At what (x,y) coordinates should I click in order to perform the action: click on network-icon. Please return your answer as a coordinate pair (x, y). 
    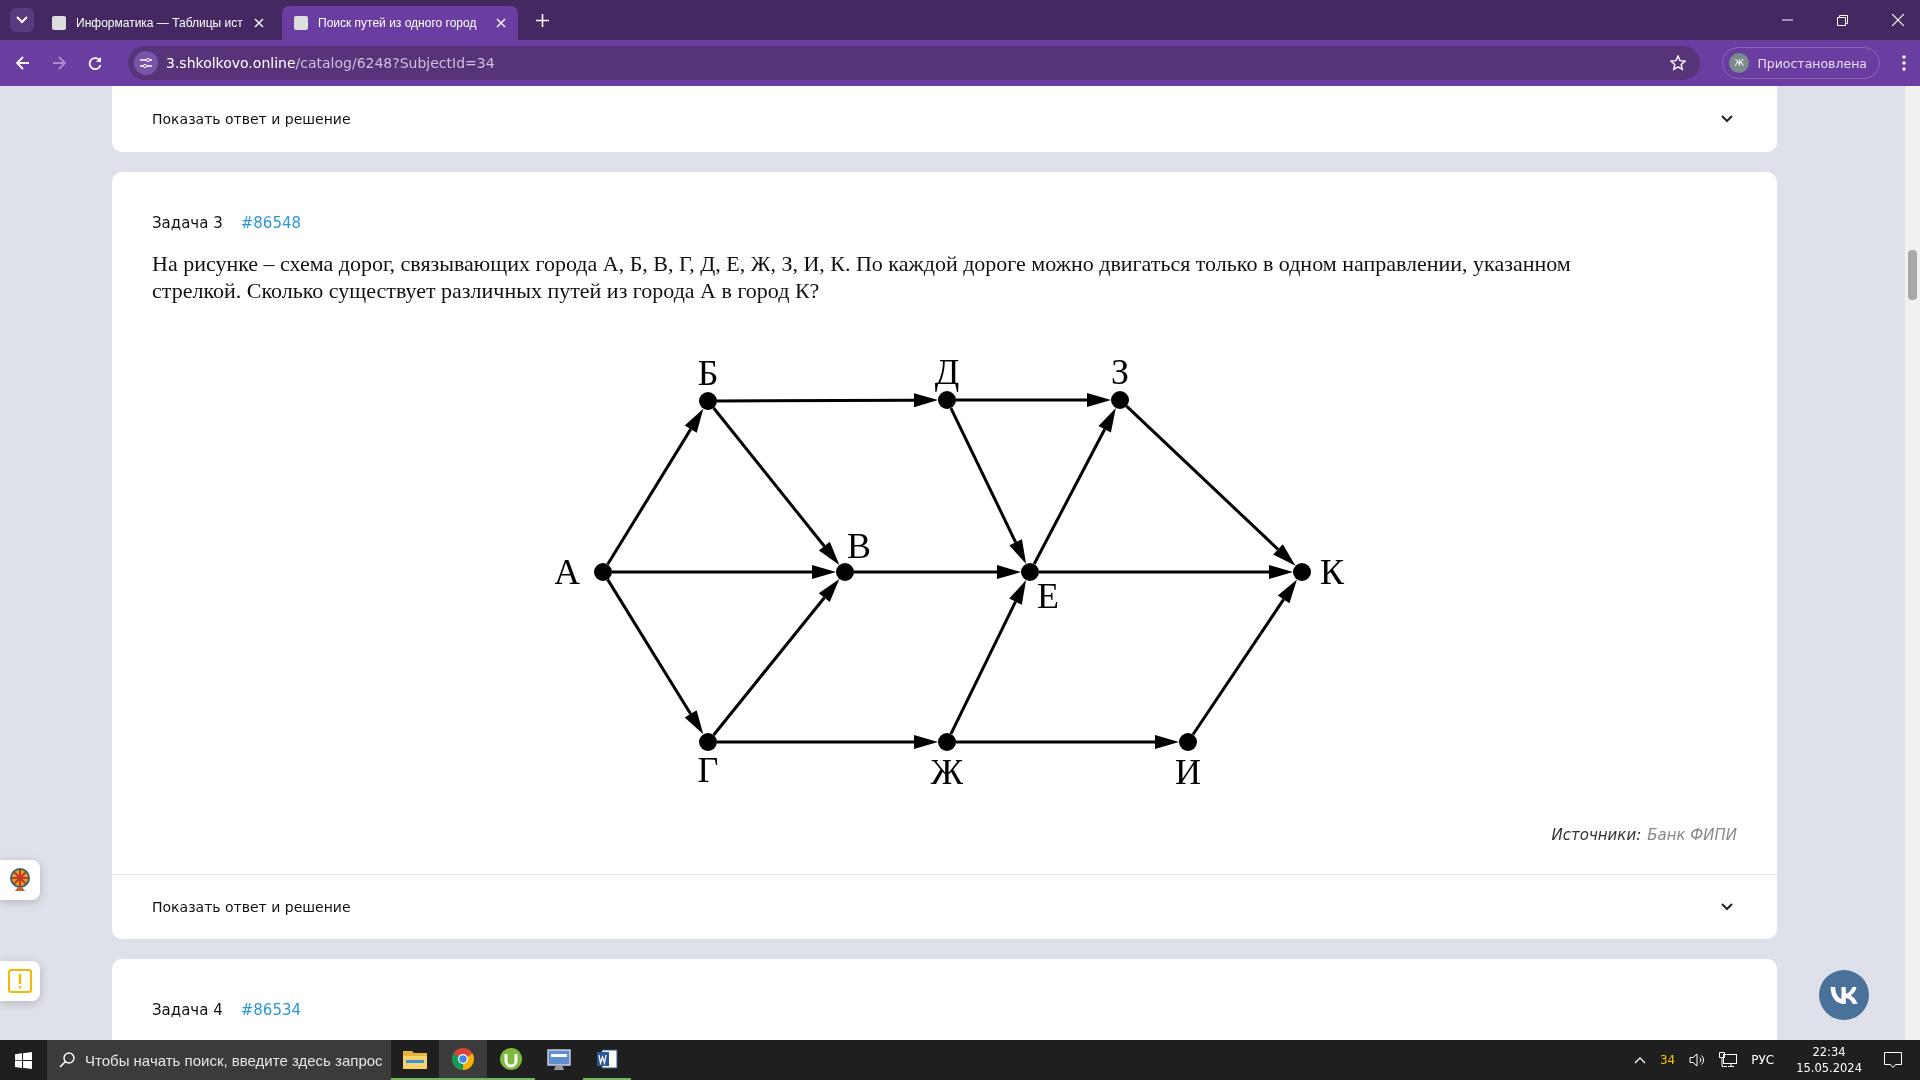
    Looking at the image, I should click on (1728, 1060).